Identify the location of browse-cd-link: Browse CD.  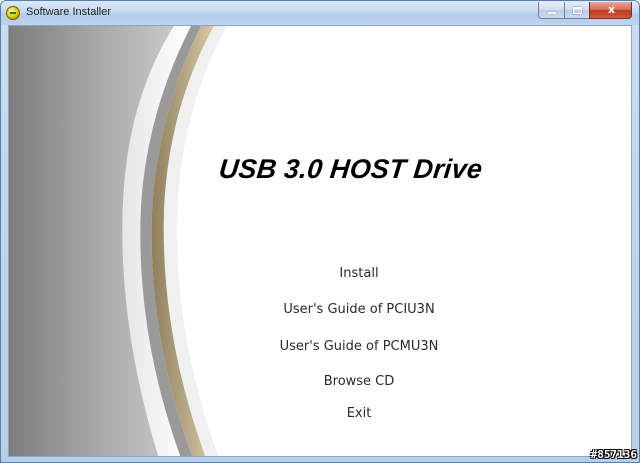
(359, 381).